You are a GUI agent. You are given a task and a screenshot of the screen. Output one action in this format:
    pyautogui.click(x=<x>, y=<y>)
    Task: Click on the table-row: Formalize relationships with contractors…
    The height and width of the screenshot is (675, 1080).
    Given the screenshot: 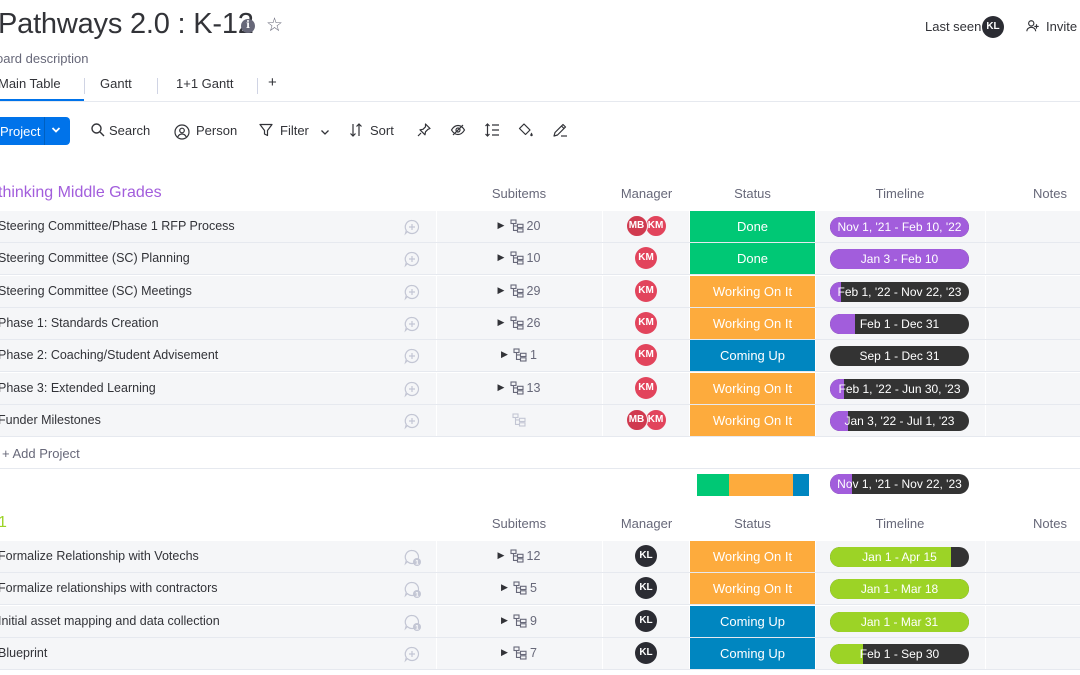 What is the action you would take?
    pyautogui.click(x=540, y=589)
    